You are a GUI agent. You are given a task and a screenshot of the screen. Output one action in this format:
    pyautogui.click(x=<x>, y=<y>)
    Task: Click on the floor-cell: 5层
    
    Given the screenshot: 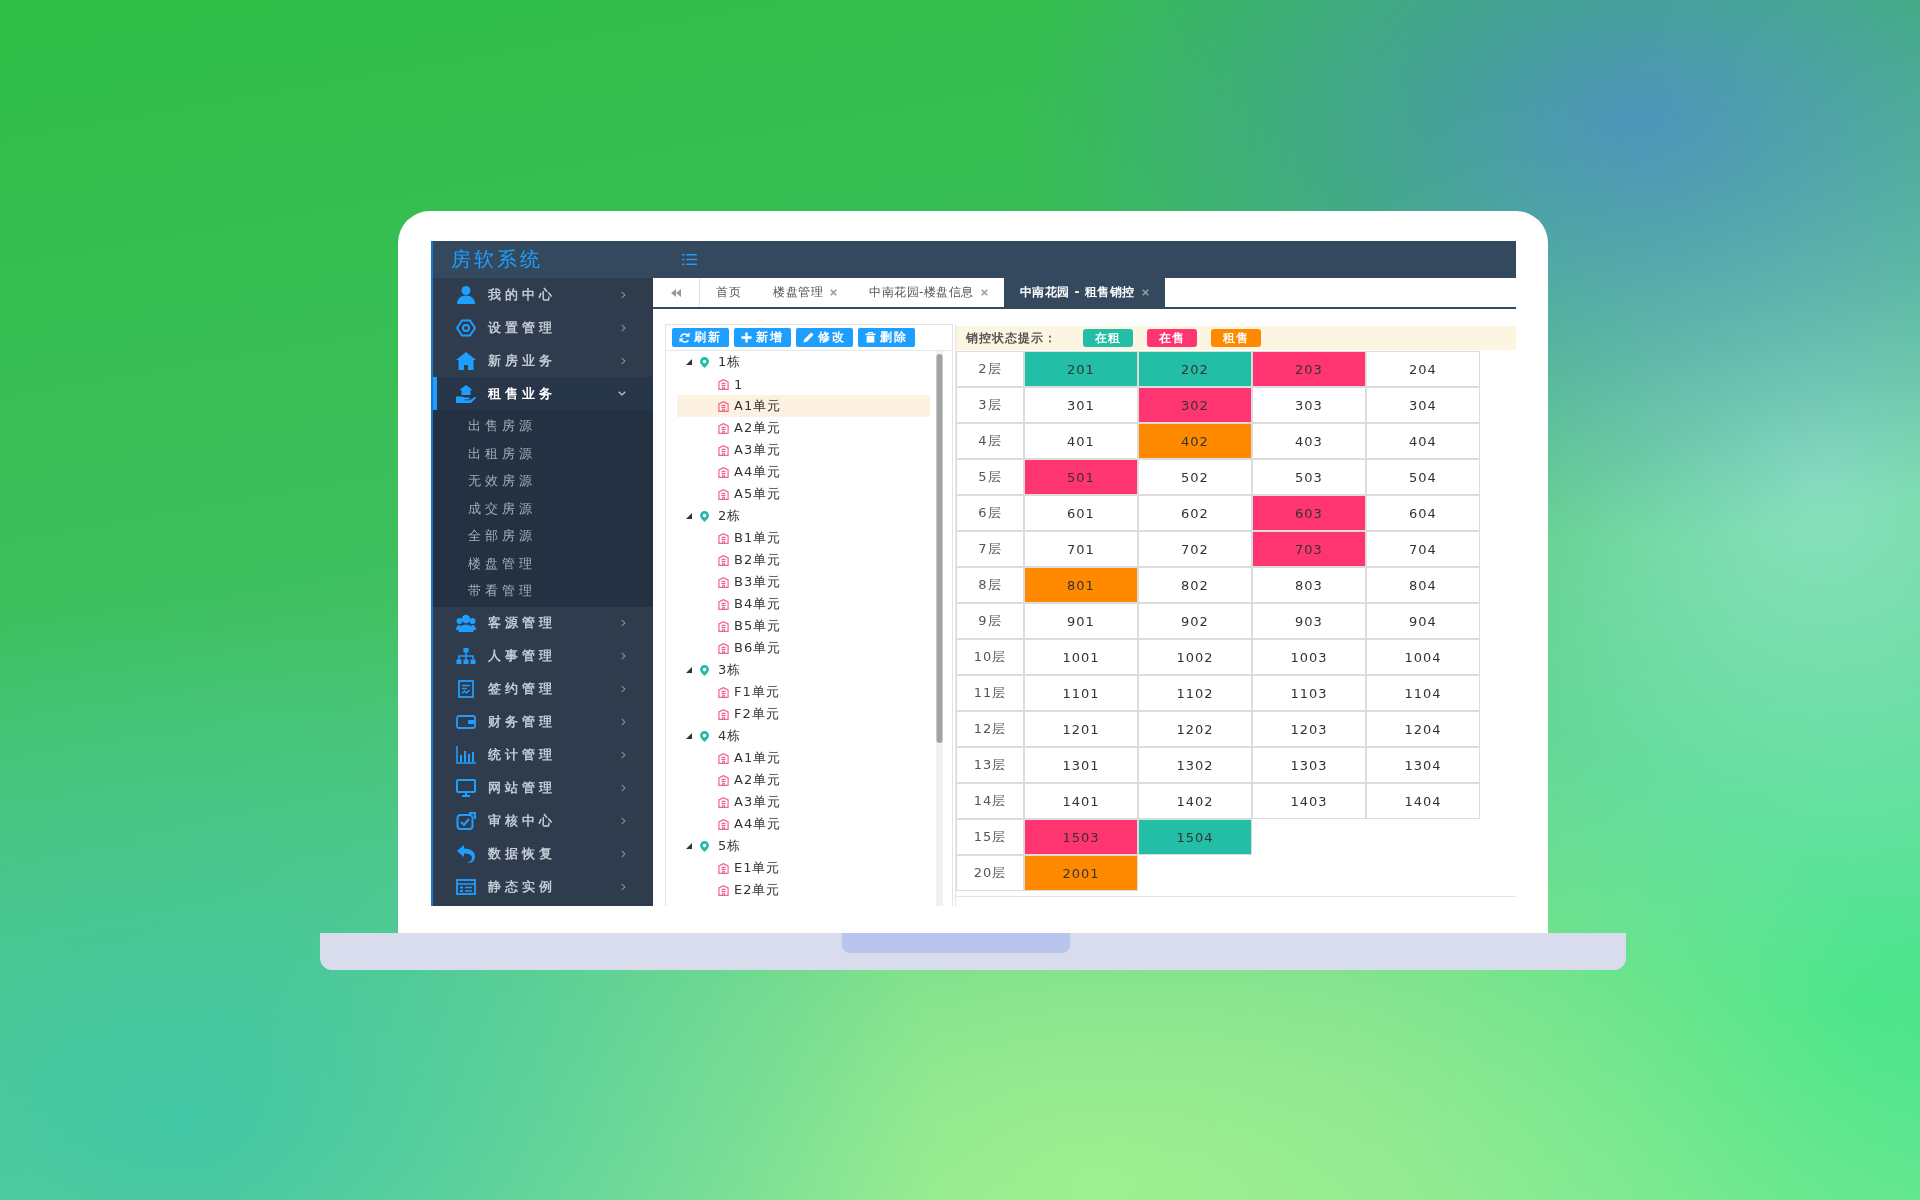 What is the action you would take?
    pyautogui.click(x=990, y=477)
    